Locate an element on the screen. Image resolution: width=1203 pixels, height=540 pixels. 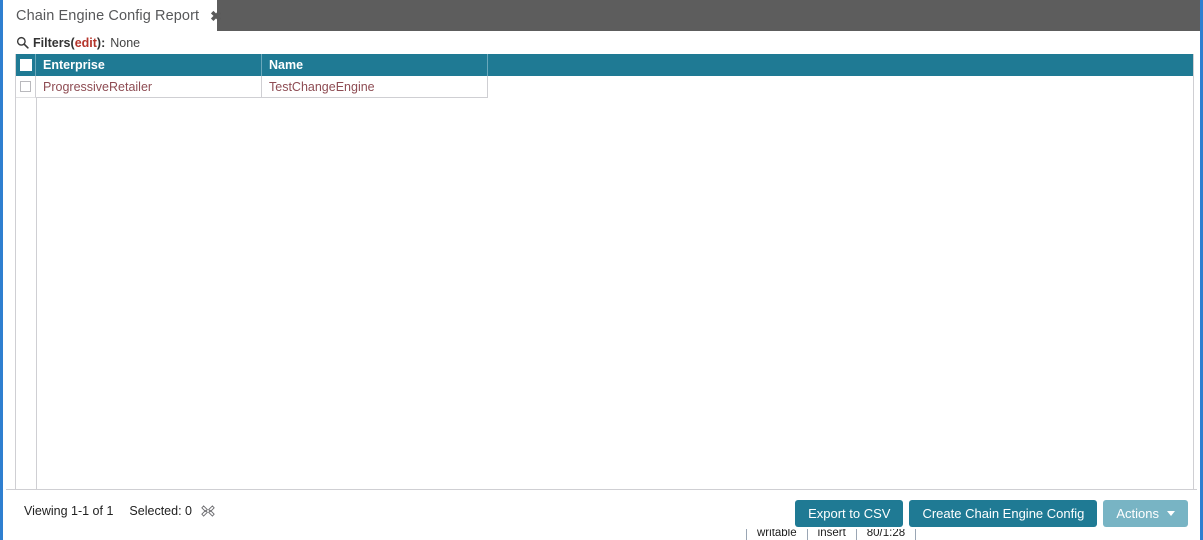
background-status-cells: writable insert 80/1:28 is located at coordinates (831, 534).